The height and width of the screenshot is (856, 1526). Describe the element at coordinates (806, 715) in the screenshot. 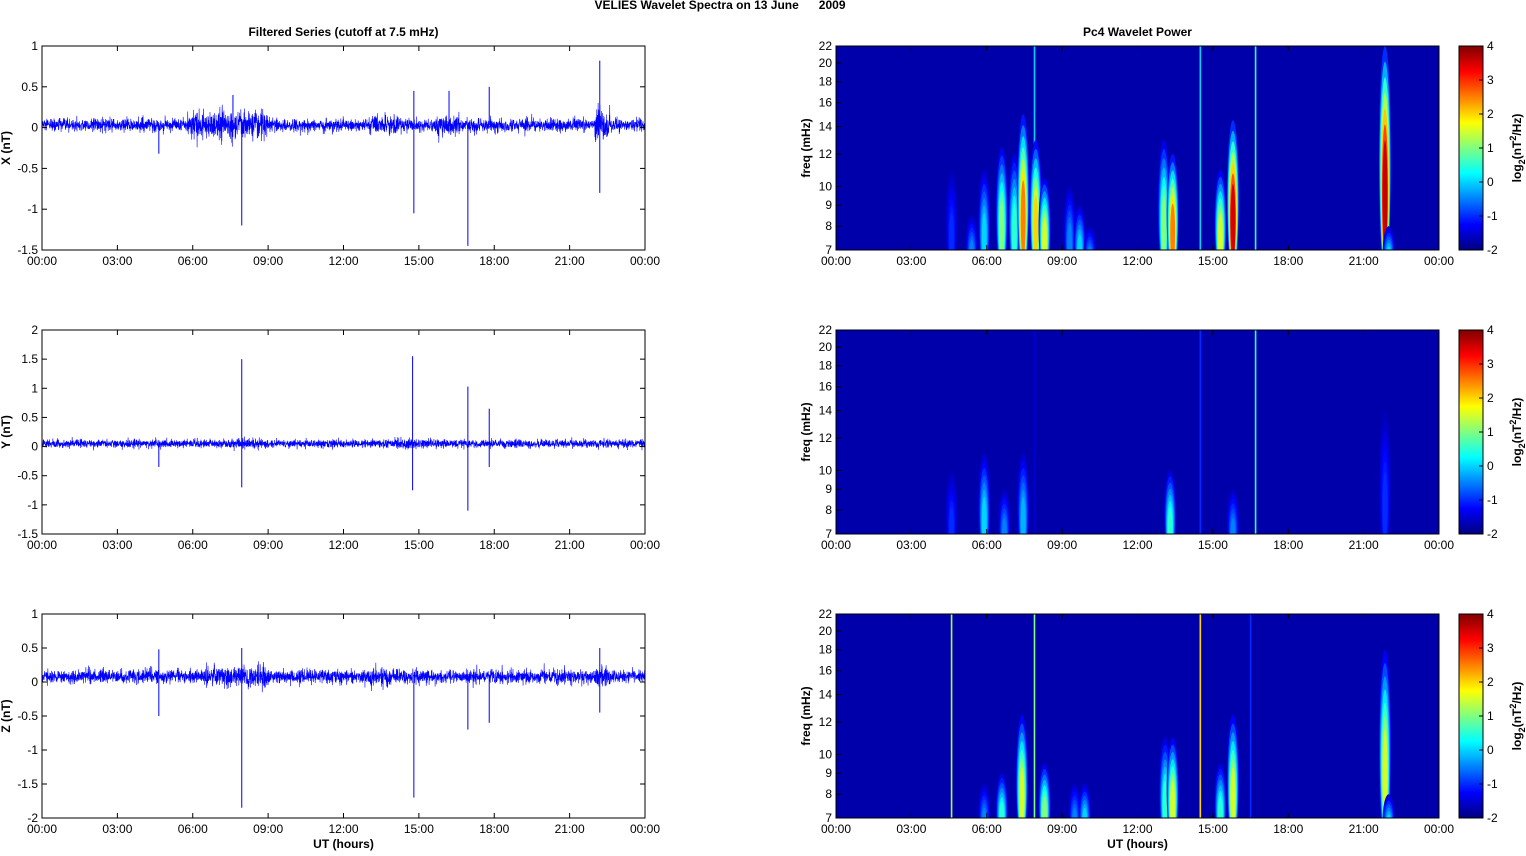

I see `y-axis-label: freq (mHz)` at that location.